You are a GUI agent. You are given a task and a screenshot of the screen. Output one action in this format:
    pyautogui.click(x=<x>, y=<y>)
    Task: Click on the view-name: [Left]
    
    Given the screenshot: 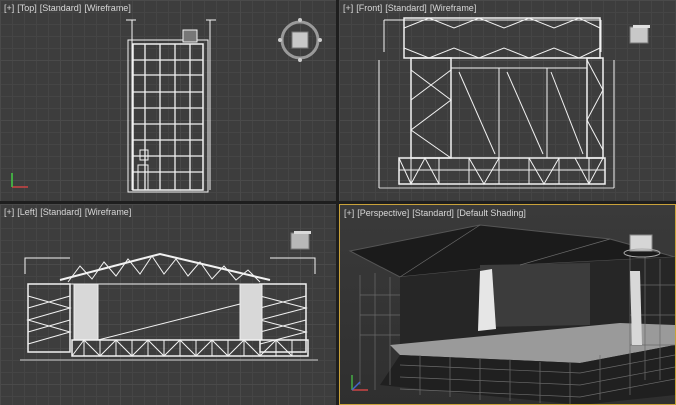 What is the action you would take?
    pyautogui.click(x=27, y=212)
    